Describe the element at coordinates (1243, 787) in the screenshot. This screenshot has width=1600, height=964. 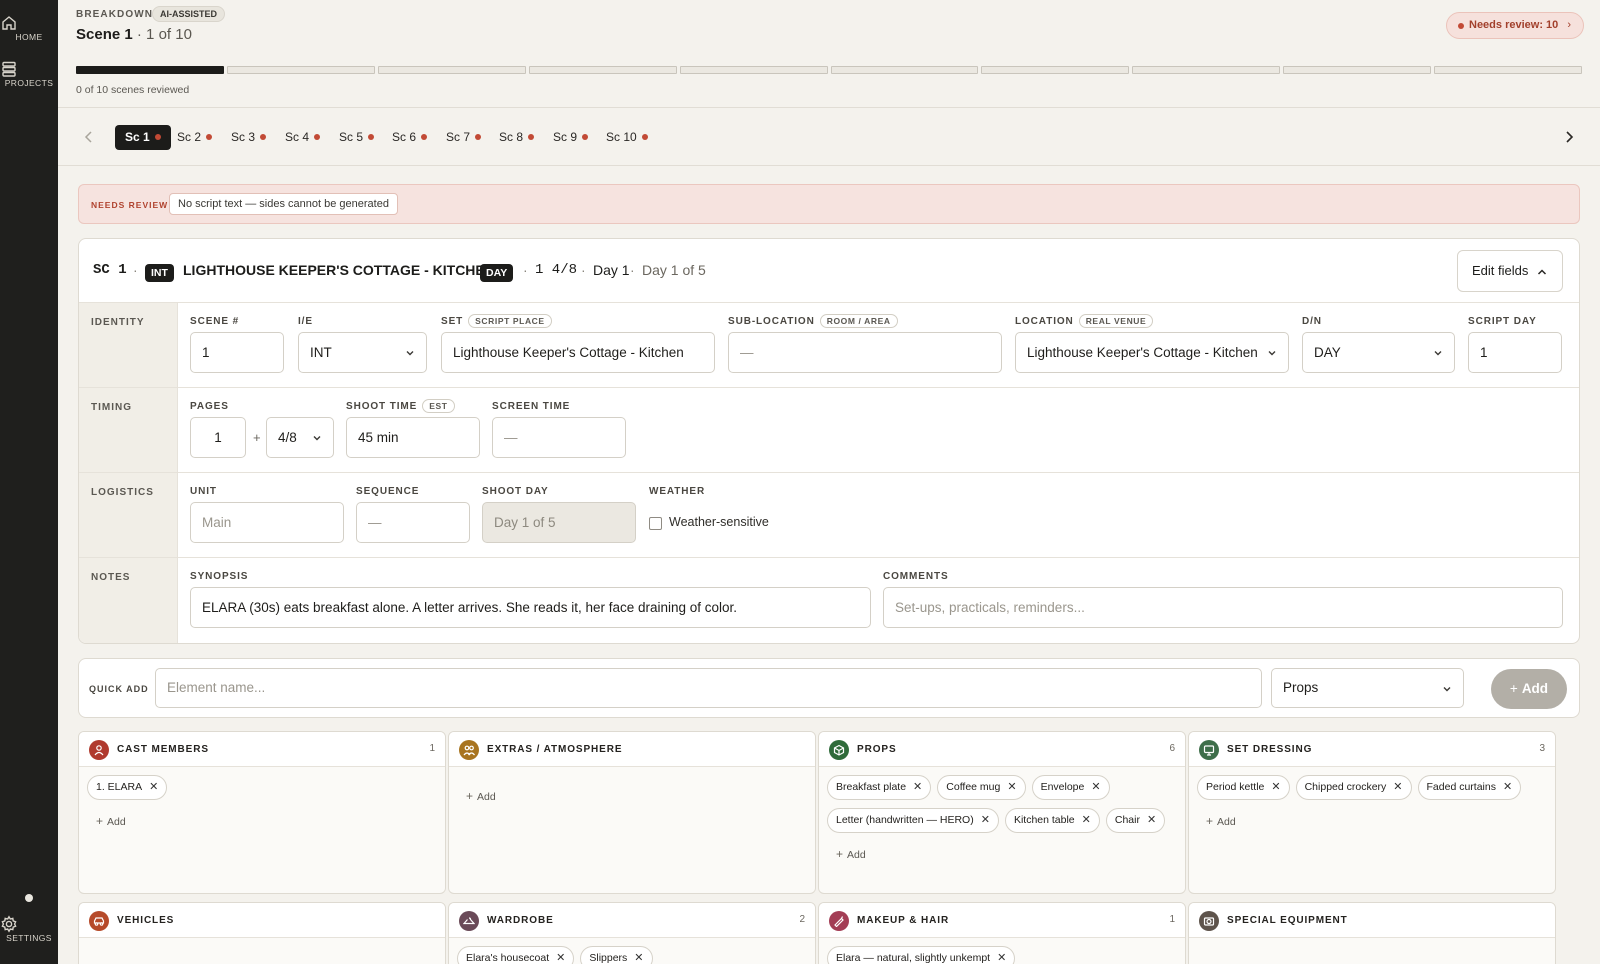
I see `element-chip: Period kettle ✕` at that location.